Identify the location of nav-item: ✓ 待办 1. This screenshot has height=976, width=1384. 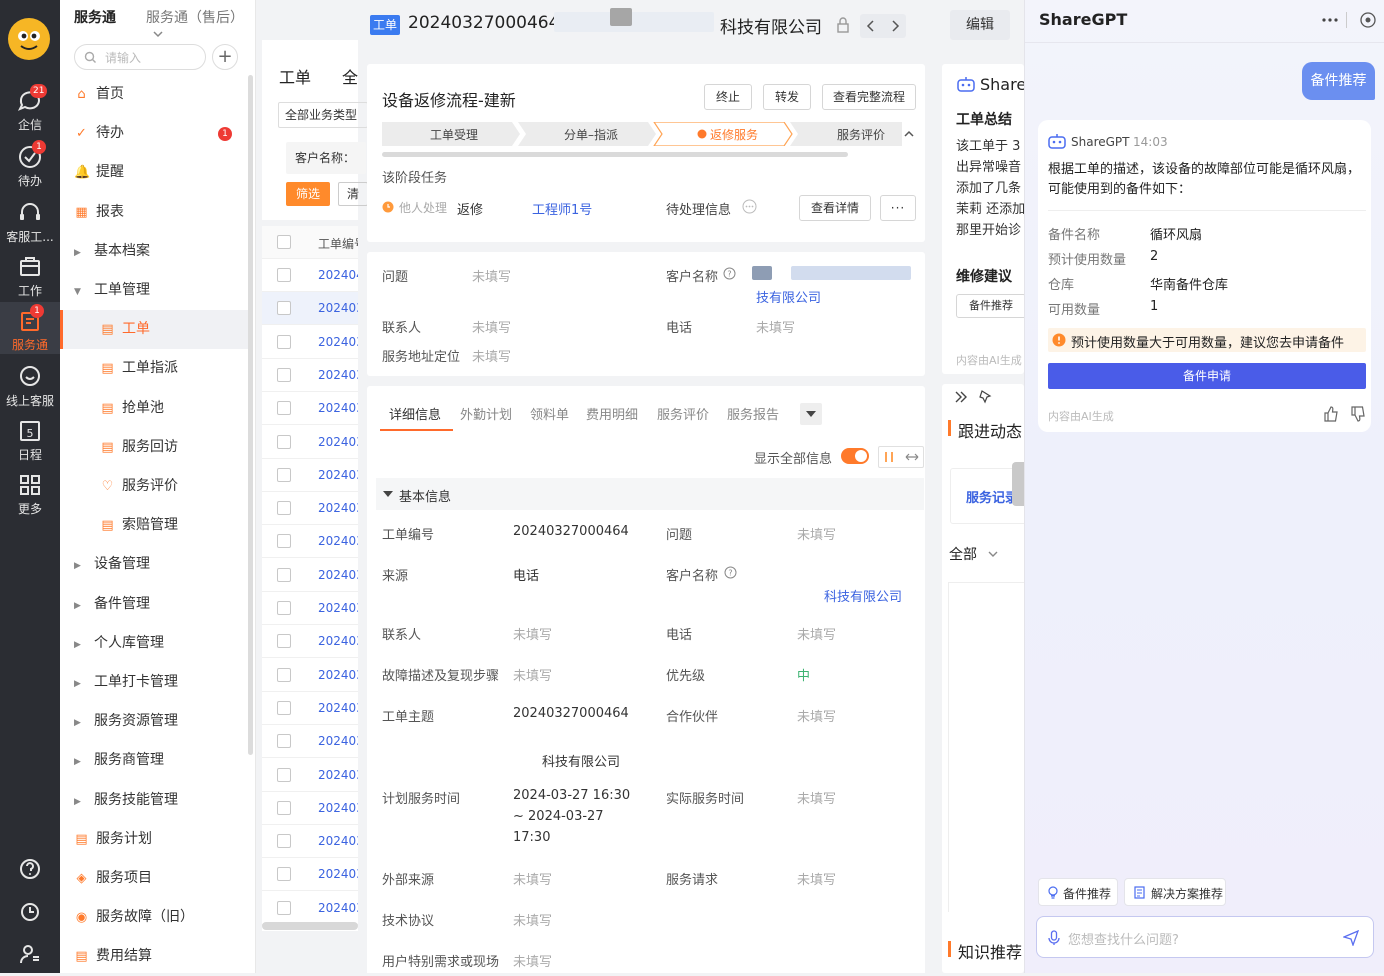
(154, 133).